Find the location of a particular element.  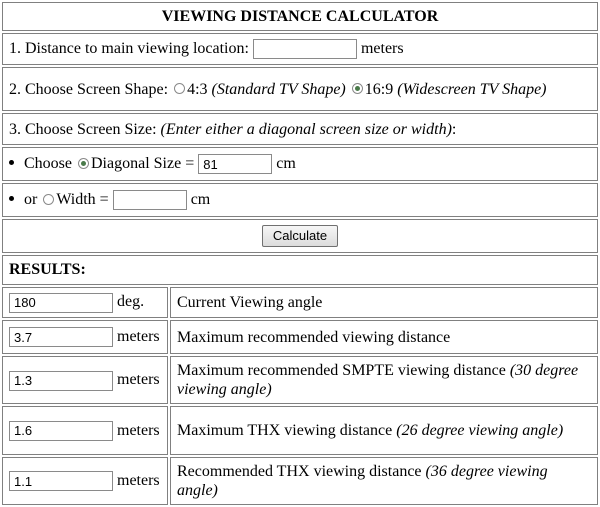

result-desc: Maximum THX viewing distance is located at coordinates (285, 431).